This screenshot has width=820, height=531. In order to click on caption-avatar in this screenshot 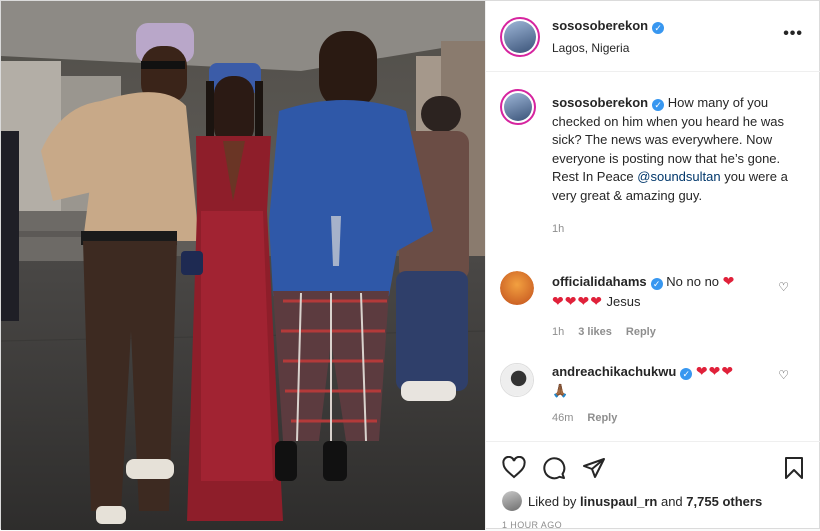, I will do `click(518, 107)`.